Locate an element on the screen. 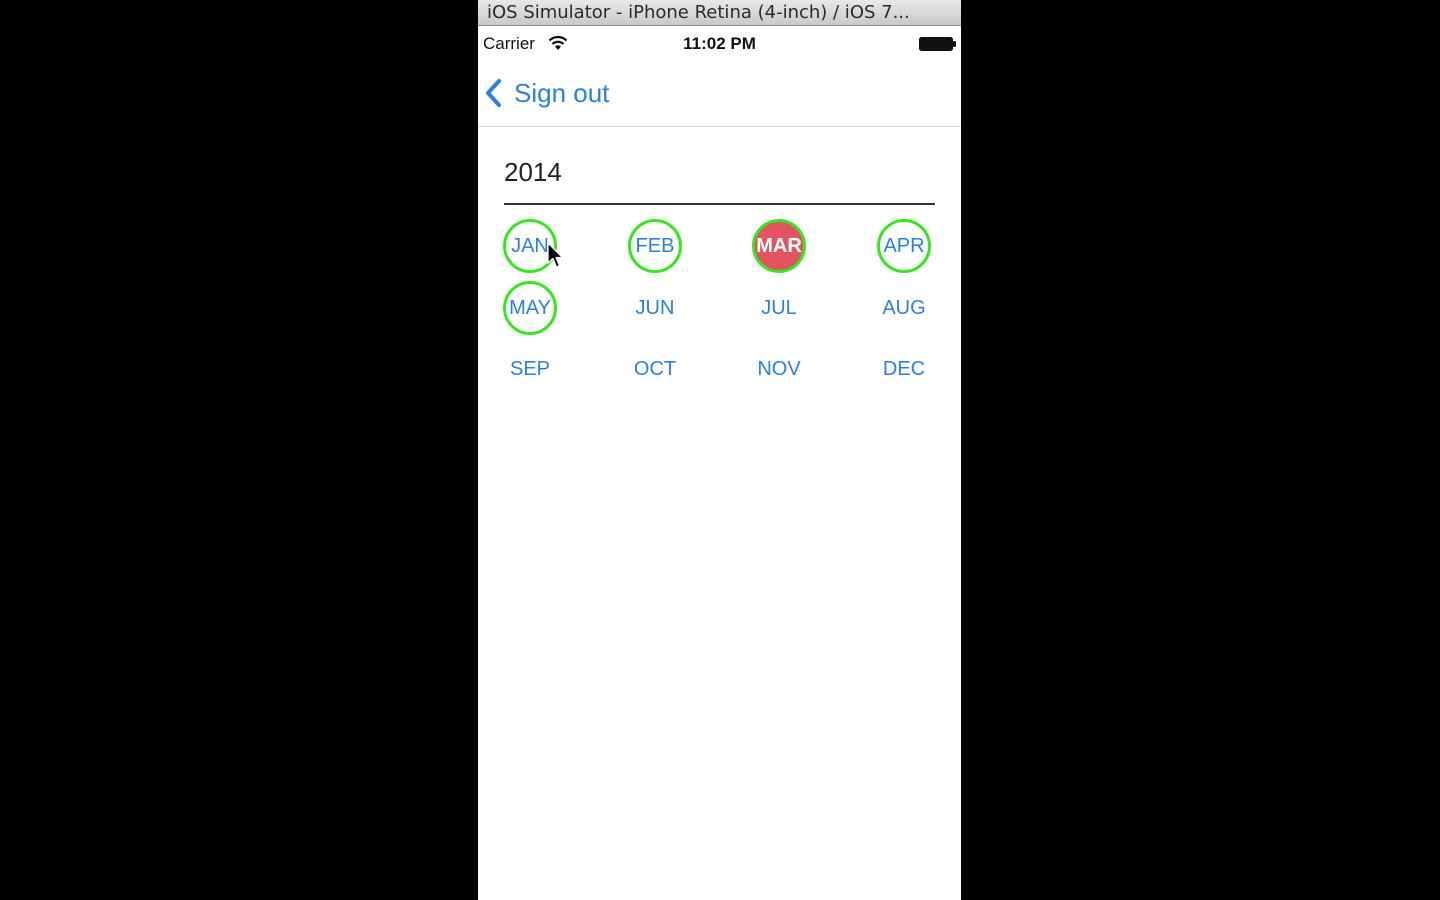 The width and height of the screenshot is (1440, 900). battery-icon is located at coordinates (937, 44).